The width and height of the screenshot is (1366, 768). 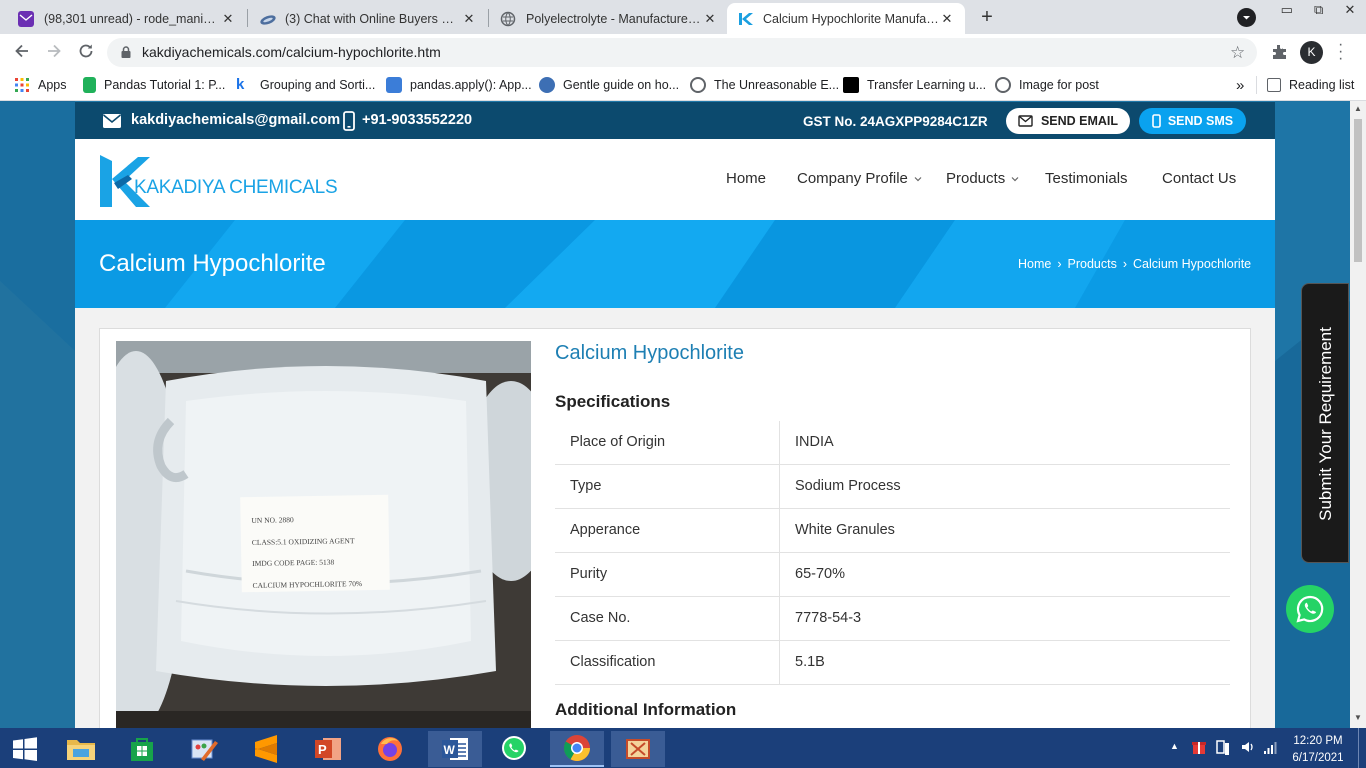 I want to click on browser-tab-gmail: (98,301 unread) - rode_manish@ ✕, so click(x=127, y=18).